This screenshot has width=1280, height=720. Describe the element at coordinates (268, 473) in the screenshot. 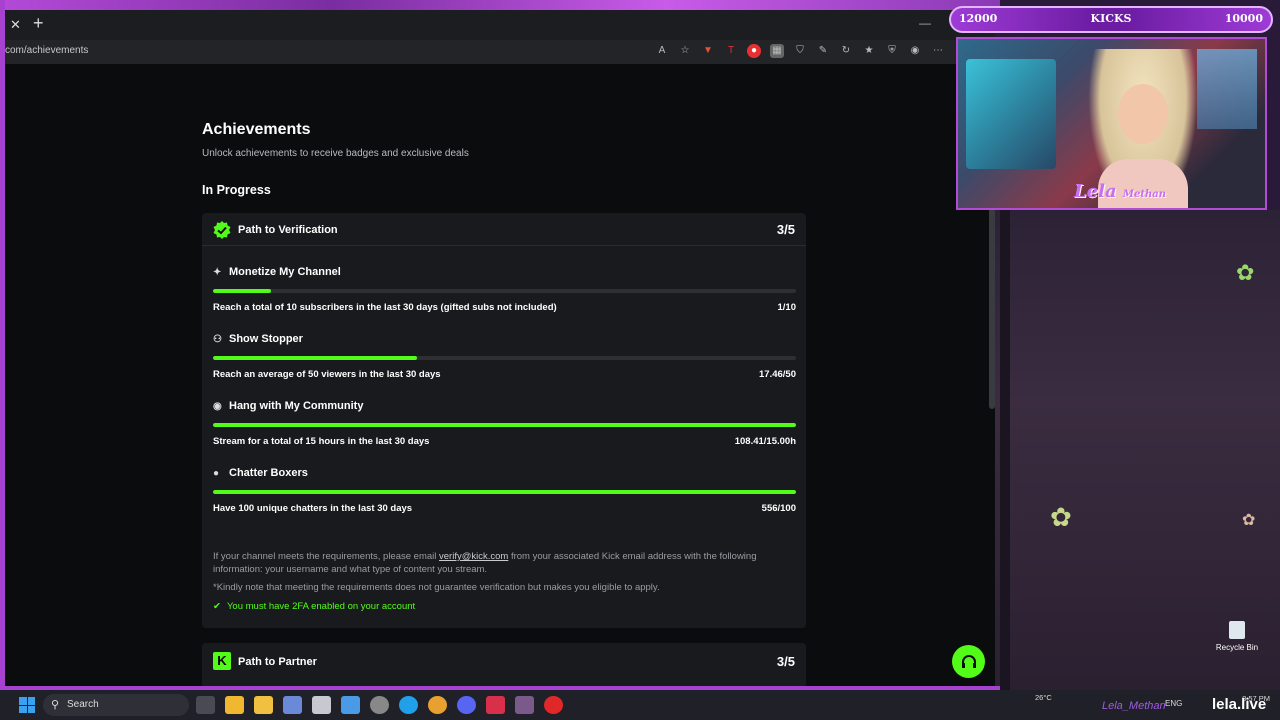

I see `achievement-title-text: Chatter Boxers` at that location.